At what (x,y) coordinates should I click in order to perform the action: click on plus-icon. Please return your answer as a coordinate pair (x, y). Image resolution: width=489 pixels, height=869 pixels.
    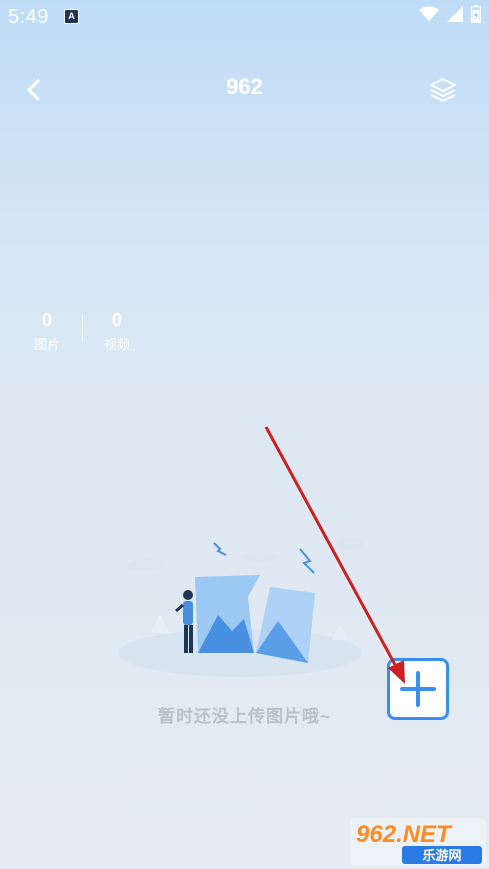
    Looking at the image, I should click on (418, 689).